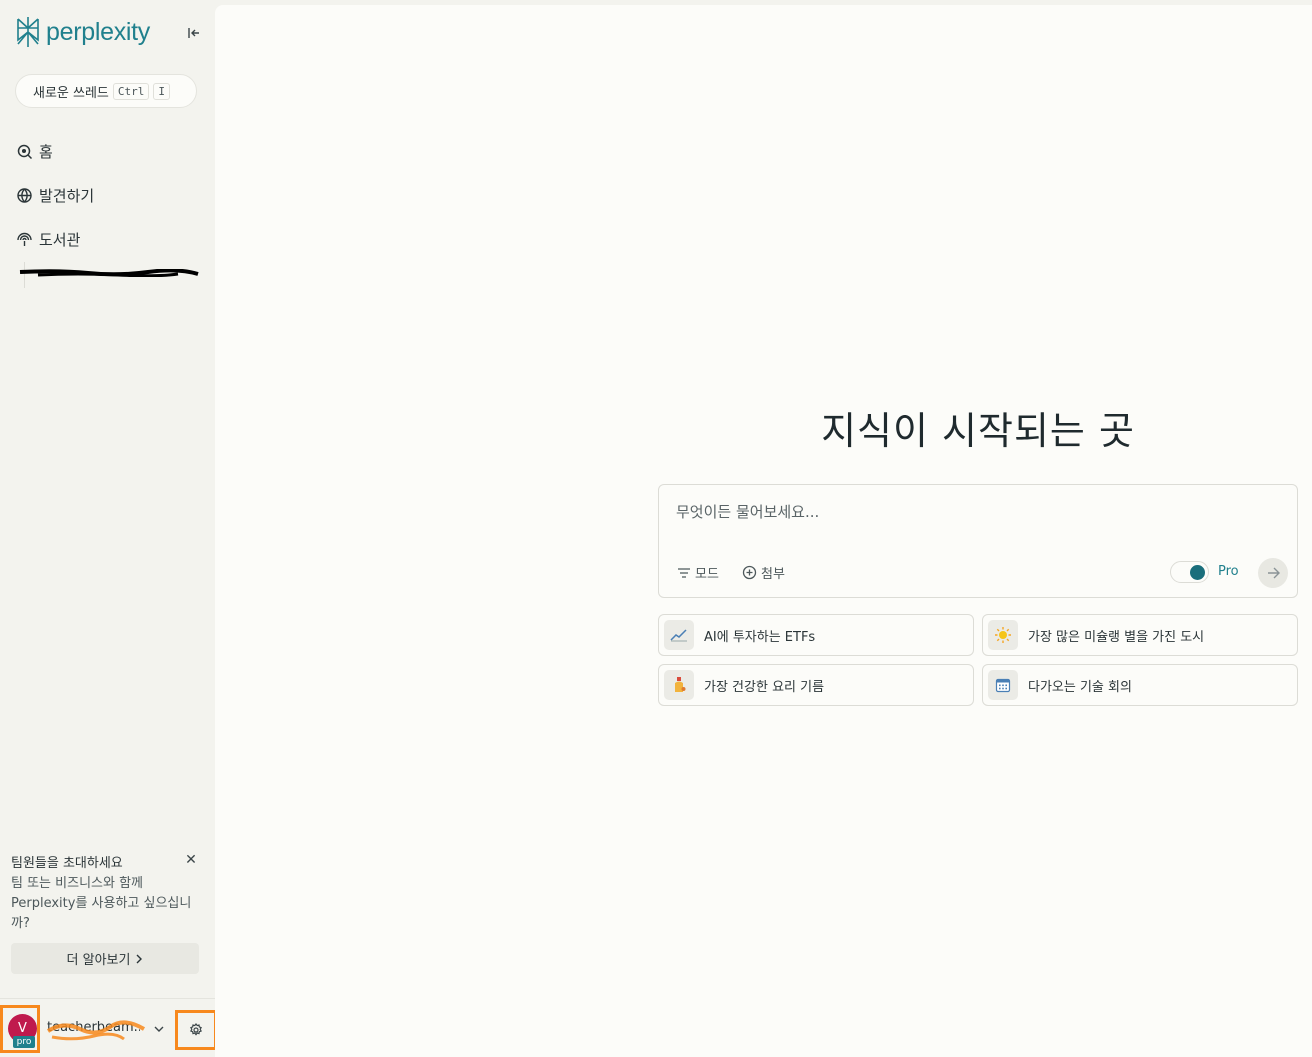 This screenshot has height=1057, width=1312. What do you see at coordinates (1140, 685) in the screenshot?
I see `suggestion-card: 다가오는 기술 회의` at bounding box center [1140, 685].